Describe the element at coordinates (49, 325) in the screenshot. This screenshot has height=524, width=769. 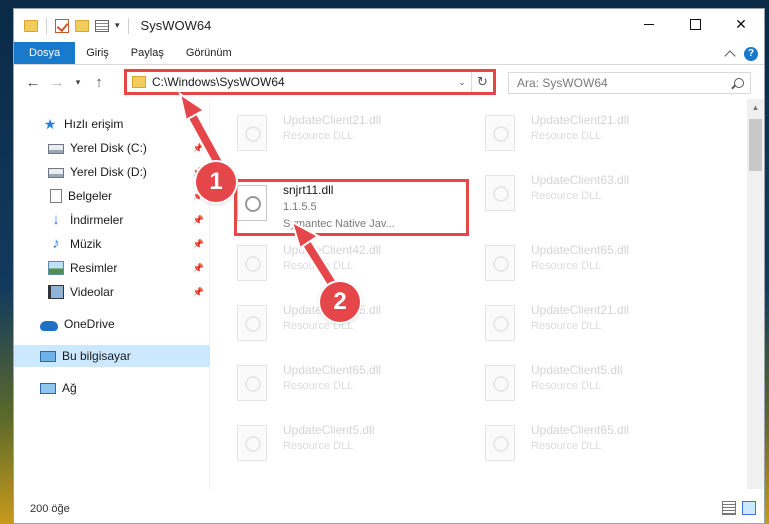
I see `cloud-icon` at that location.